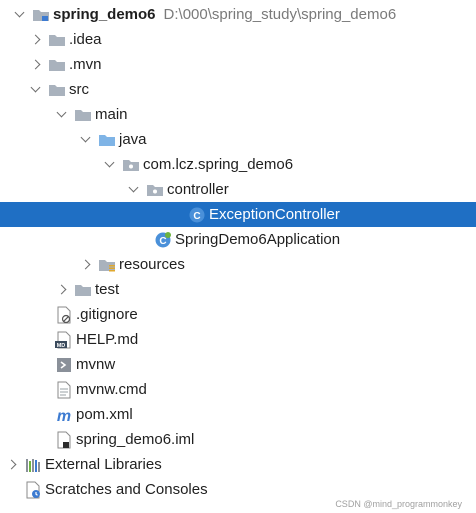 The height and width of the screenshot is (513, 476). Describe the element at coordinates (79, 89) in the screenshot. I see `tree-item-label: src` at that location.